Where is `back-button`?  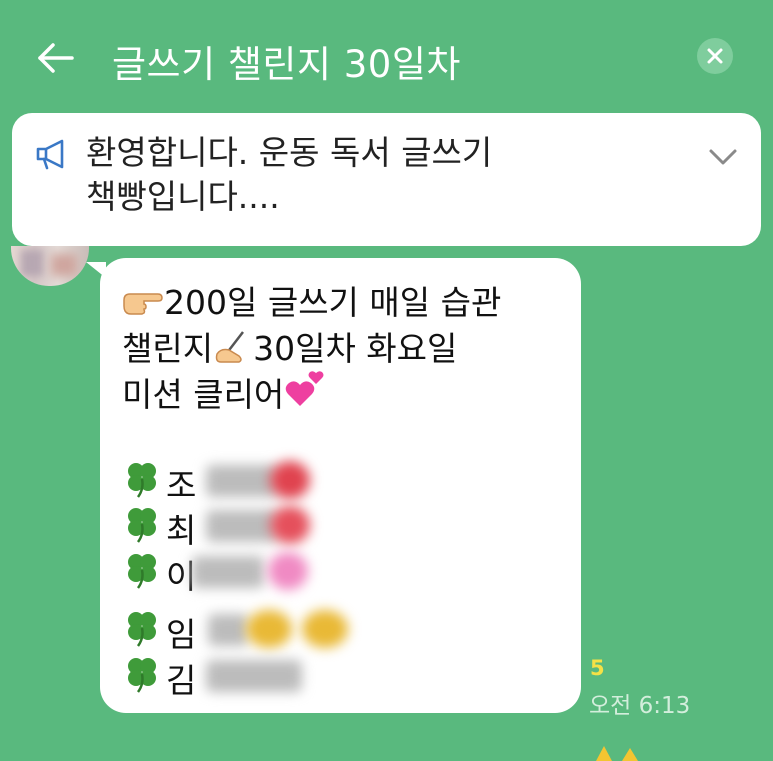 back-button is located at coordinates (56, 58).